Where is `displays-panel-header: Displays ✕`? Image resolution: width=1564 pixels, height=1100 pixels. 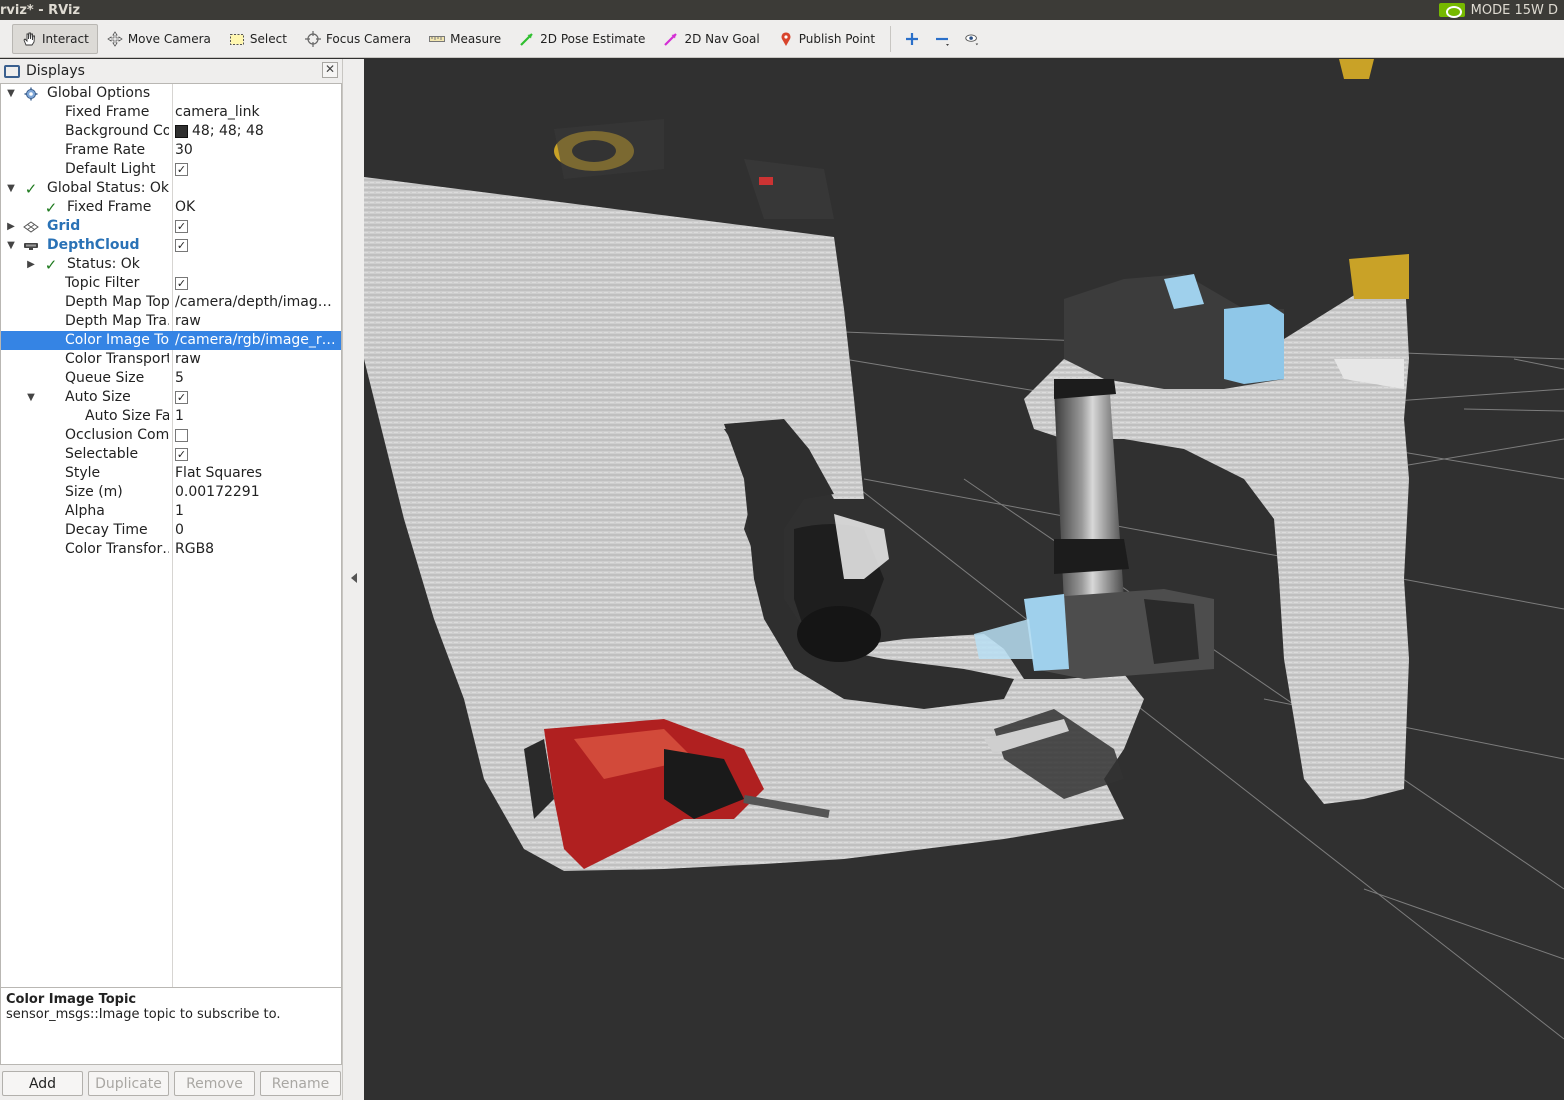
displays-panel-header: Displays ✕ is located at coordinates (171, 71).